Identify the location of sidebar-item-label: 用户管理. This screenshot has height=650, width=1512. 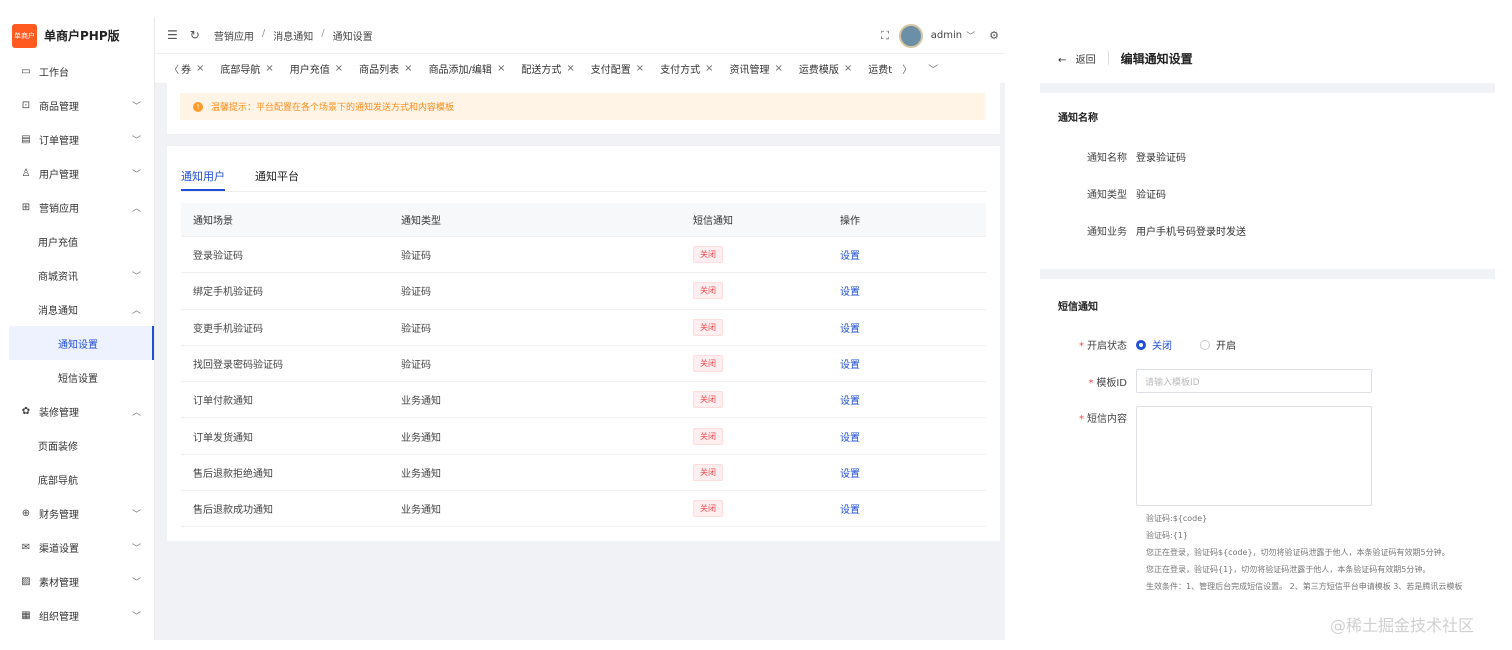
(59, 175).